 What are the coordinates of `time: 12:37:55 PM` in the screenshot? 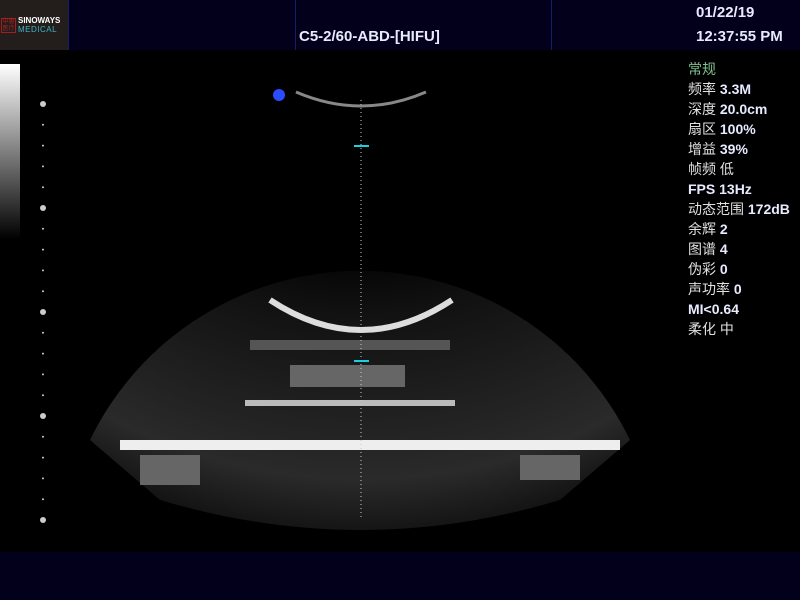 It's located at (739, 36).